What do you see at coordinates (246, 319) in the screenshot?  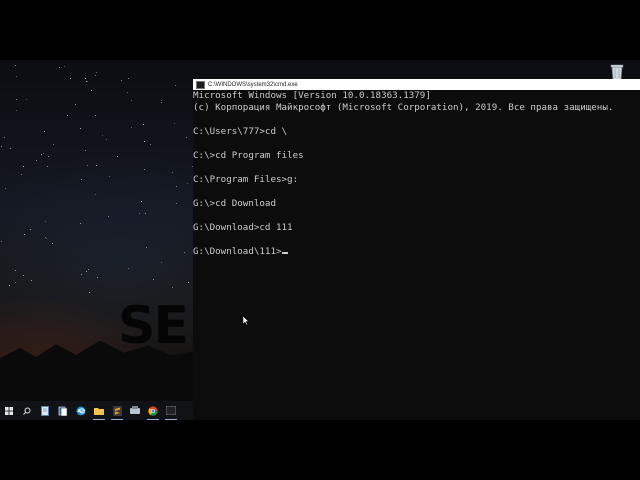 I see `mouse-pointer-icon` at bounding box center [246, 319].